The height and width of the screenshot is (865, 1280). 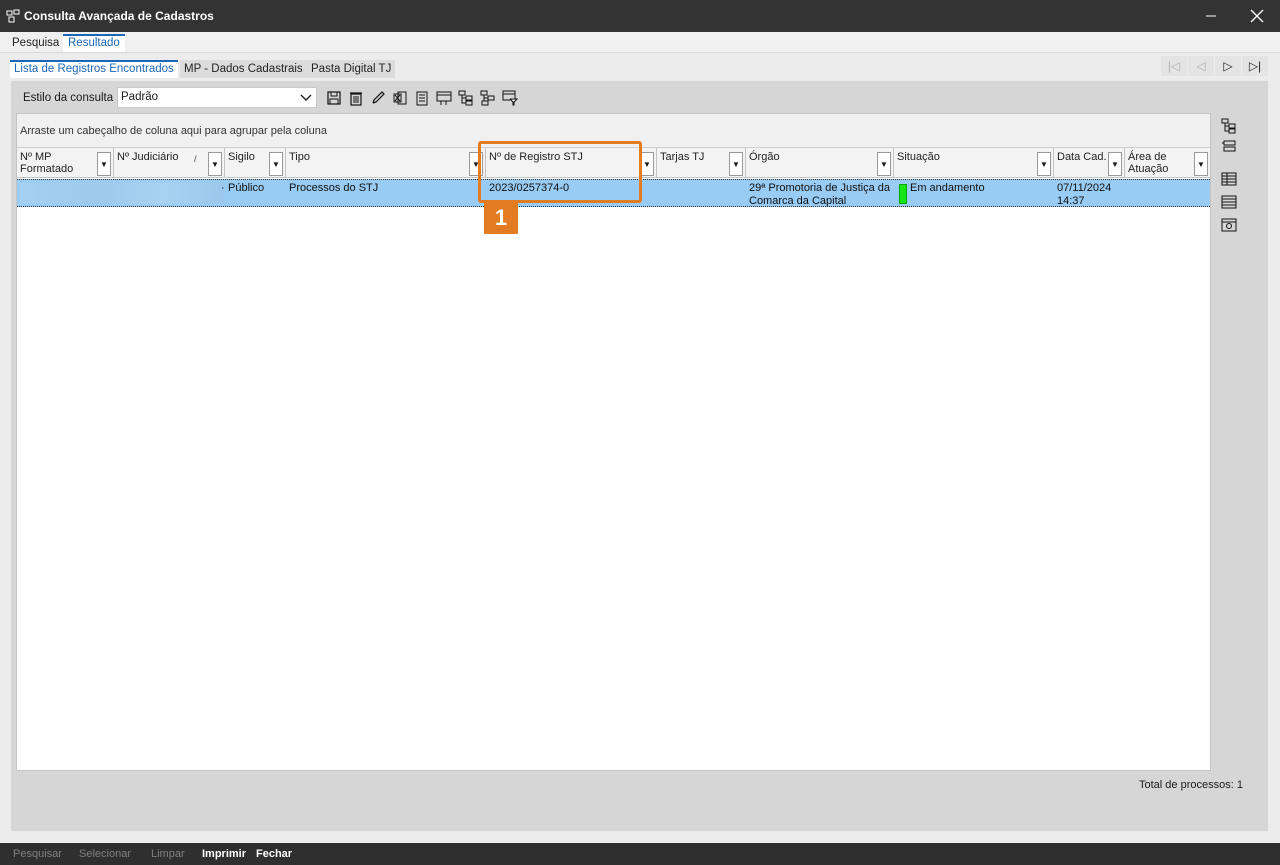 I want to click on edit-style-button, so click(x=378, y=98).